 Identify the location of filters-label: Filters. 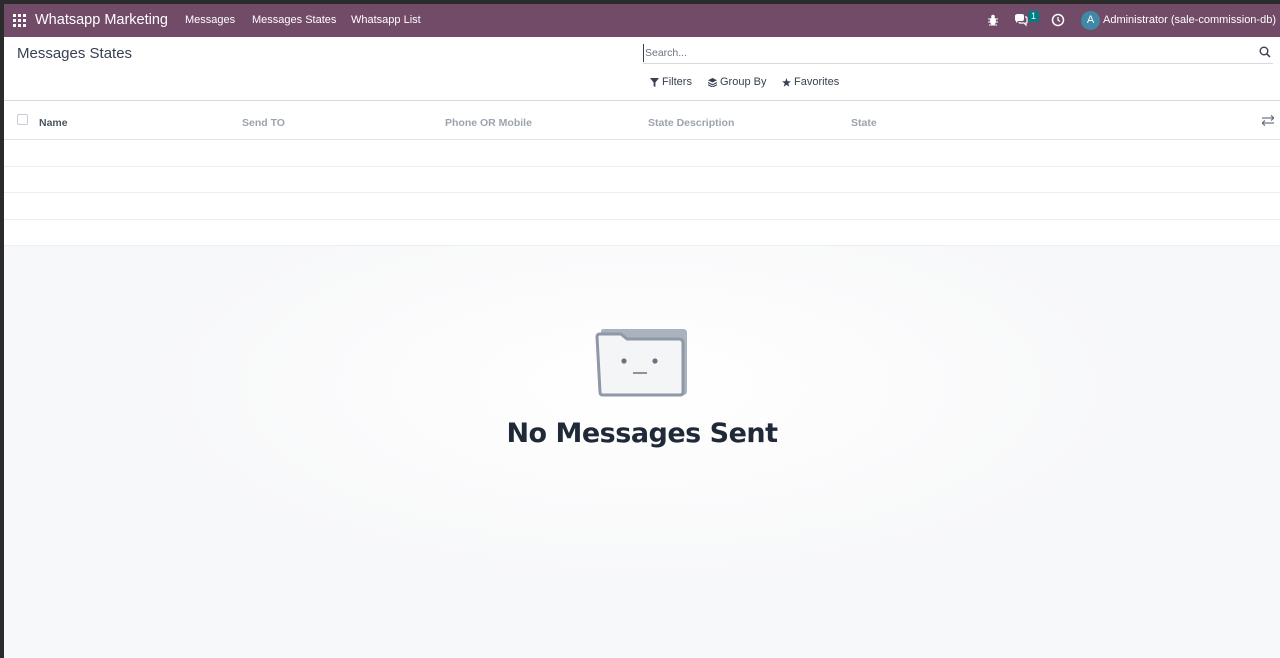
(677, 82).